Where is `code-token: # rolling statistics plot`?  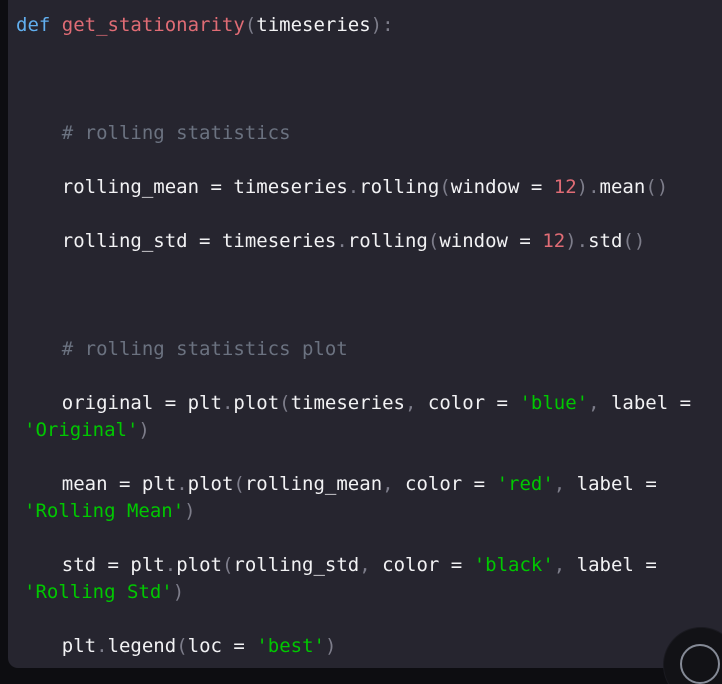
code-token: # rolling statistics plot is located at coordinates (182, 349).